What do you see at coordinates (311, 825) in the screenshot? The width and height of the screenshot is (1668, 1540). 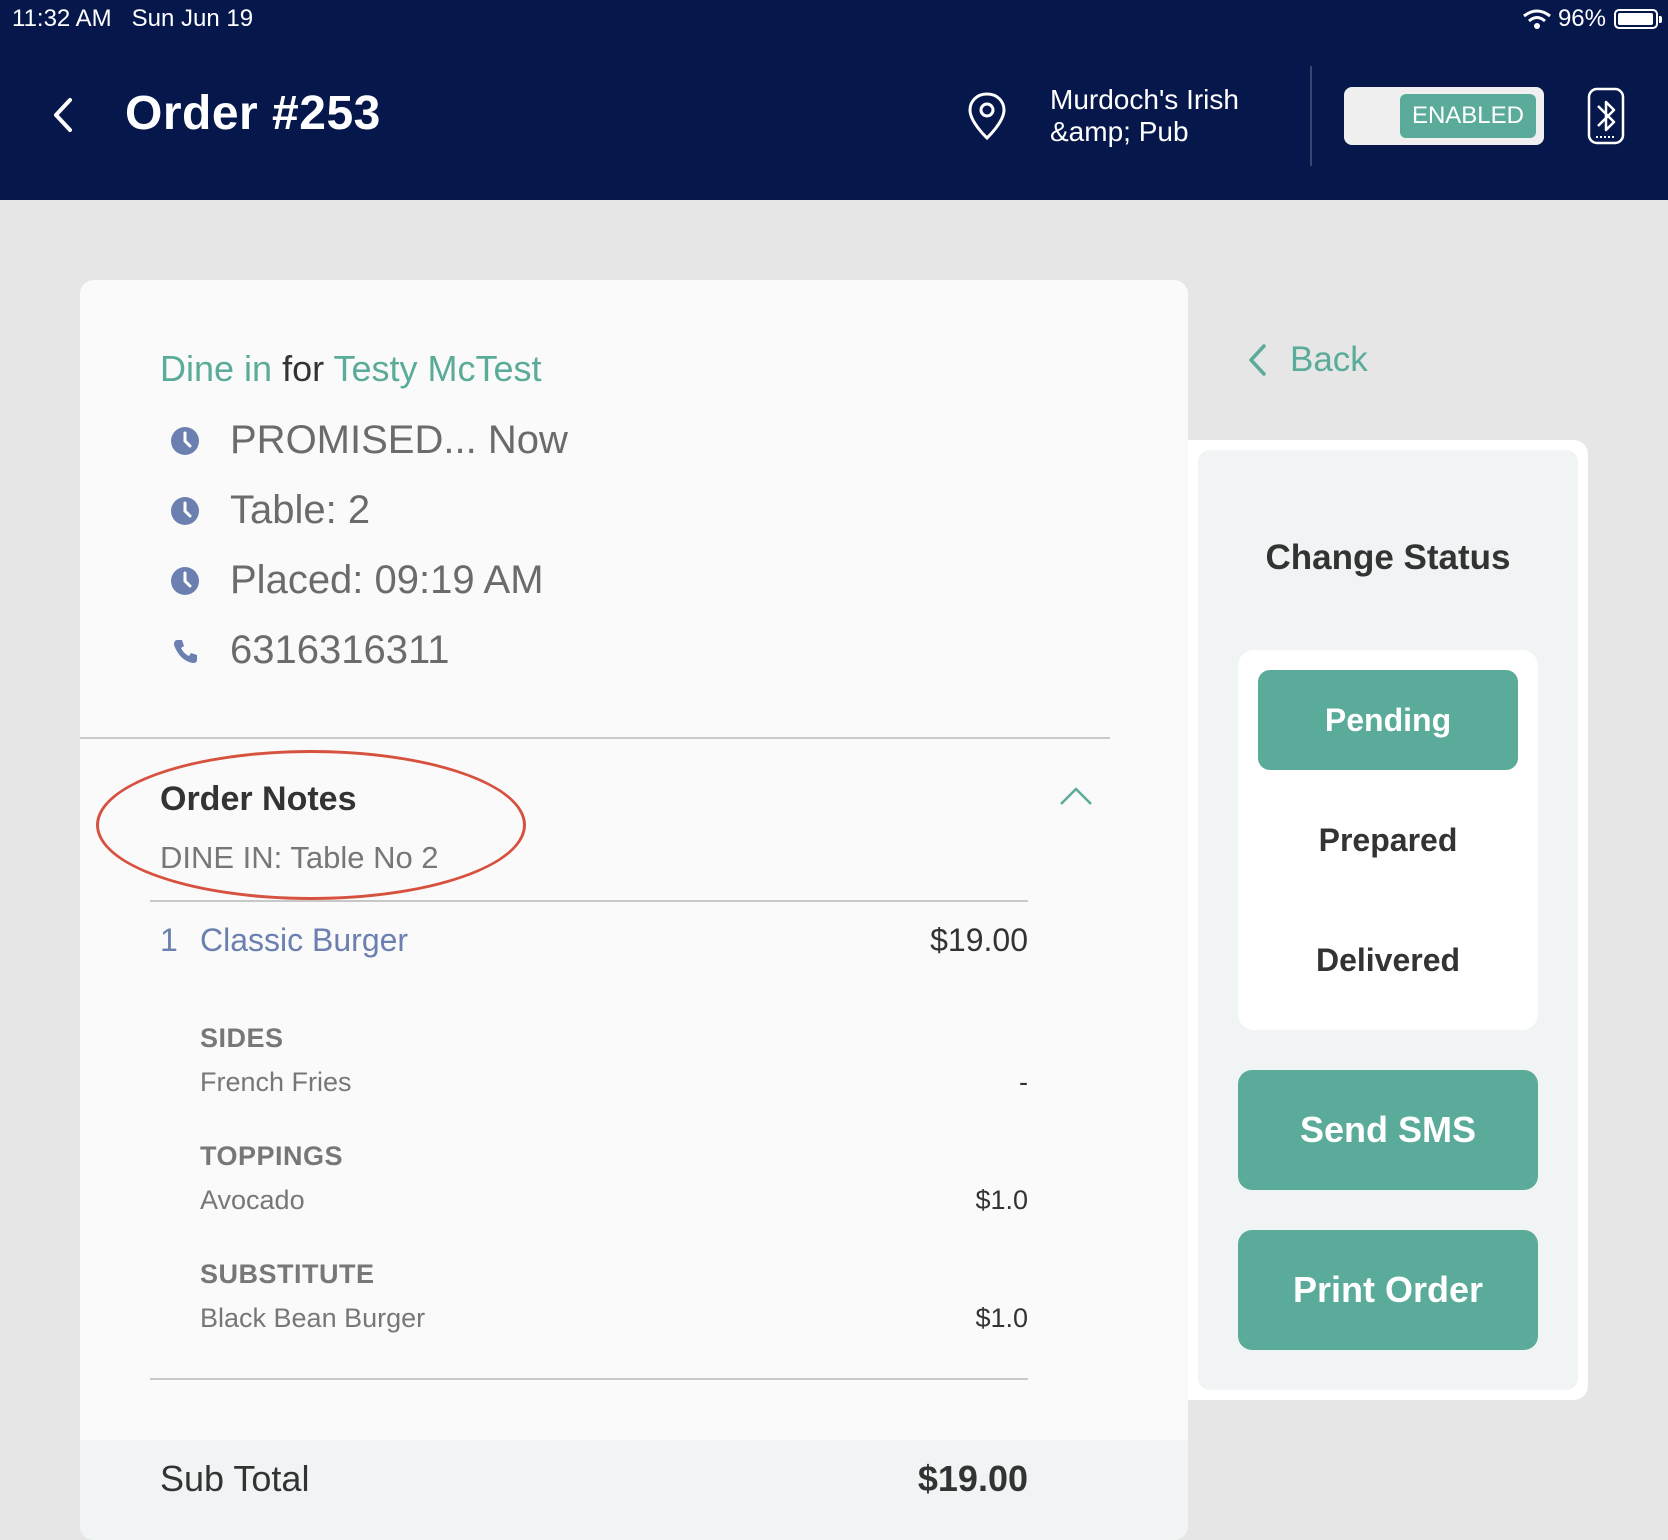 I see `annotation-ellipse` at bounding box center [311, 825].